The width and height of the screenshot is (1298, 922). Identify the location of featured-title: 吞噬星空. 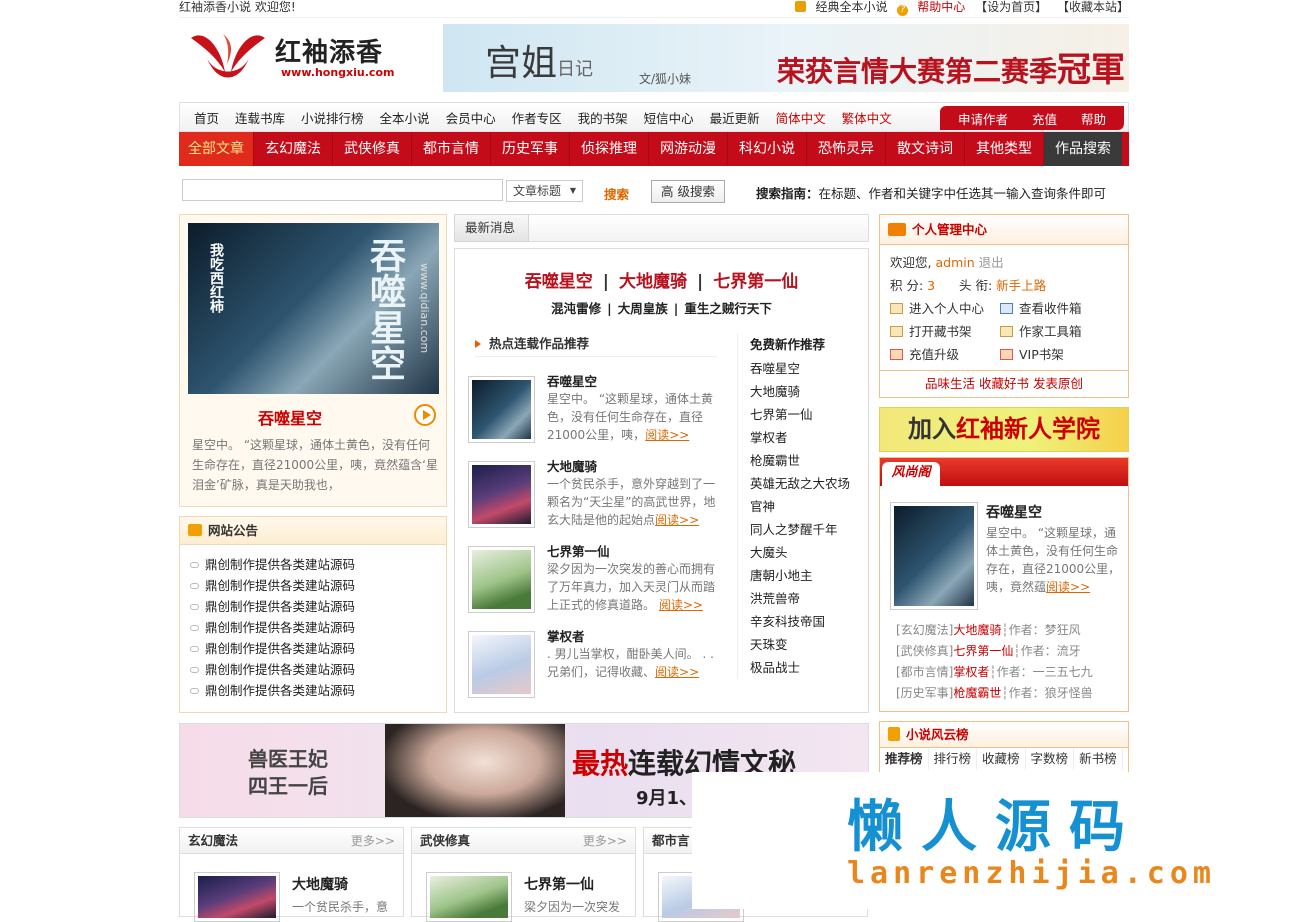
(290, 417).